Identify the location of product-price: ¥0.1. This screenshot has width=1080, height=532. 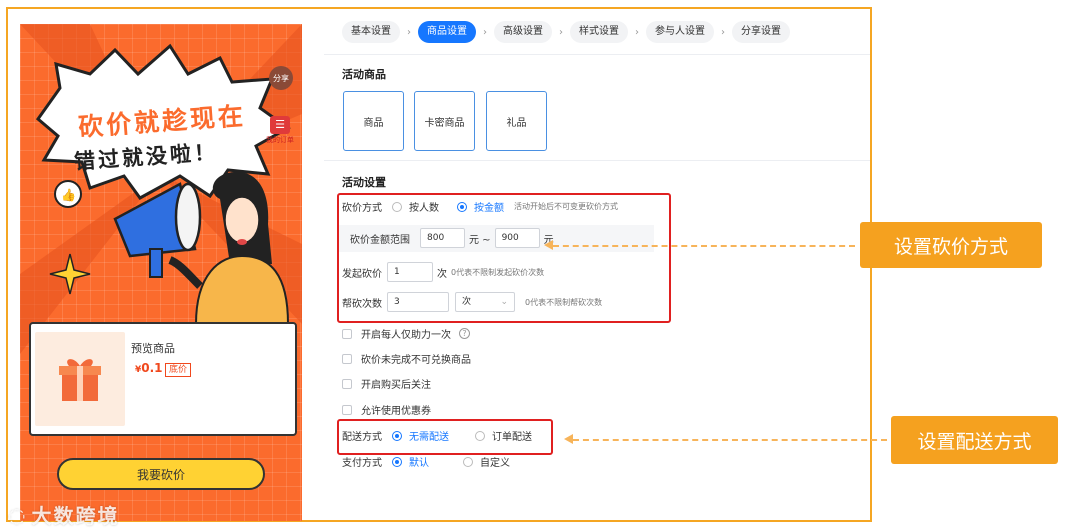
(149, 368).